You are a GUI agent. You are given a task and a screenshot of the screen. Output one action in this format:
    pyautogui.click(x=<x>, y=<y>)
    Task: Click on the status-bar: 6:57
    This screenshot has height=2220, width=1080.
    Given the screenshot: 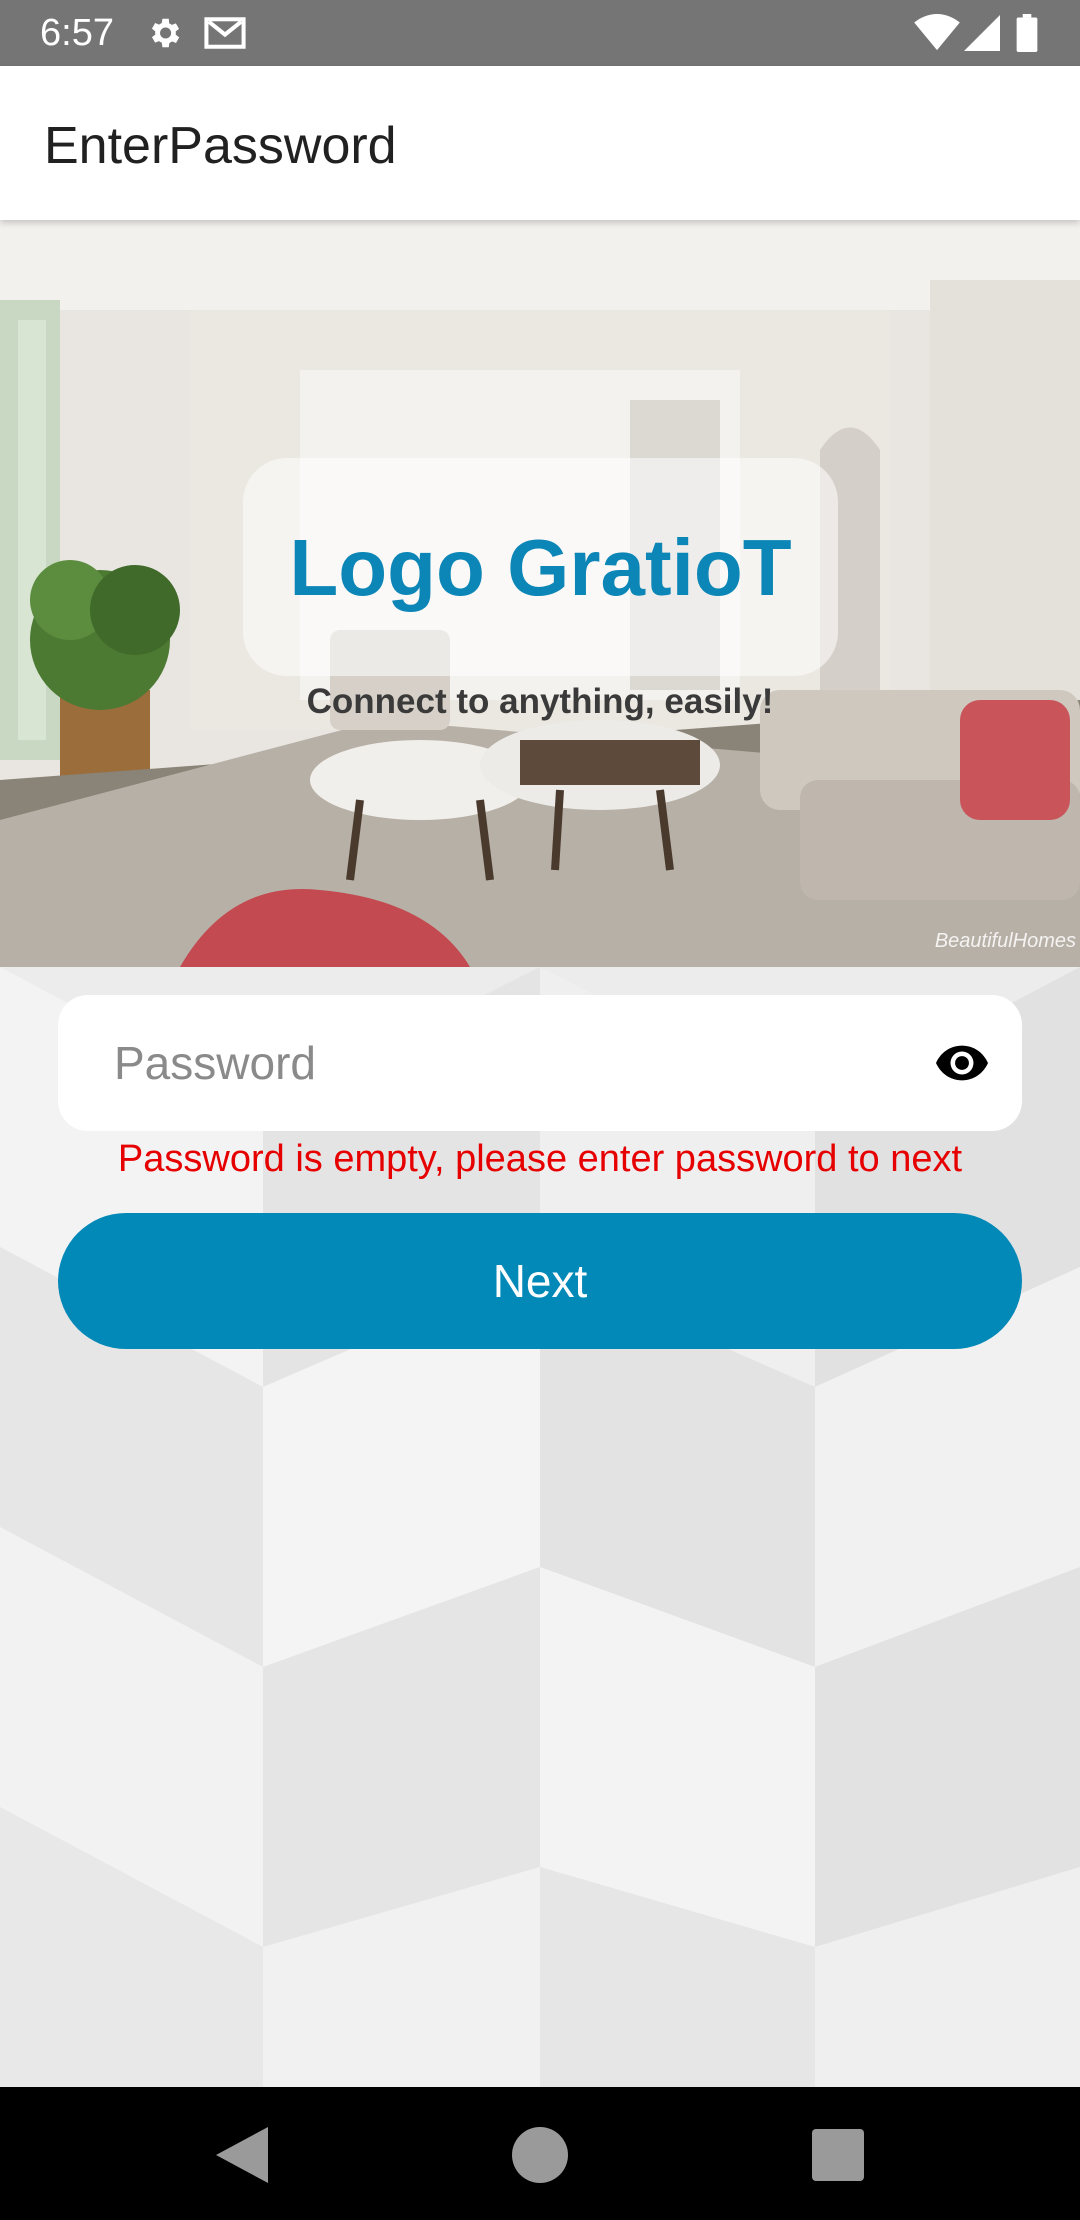 What is the action you would take?
    pyautogui.click(x=540, y=33)
    